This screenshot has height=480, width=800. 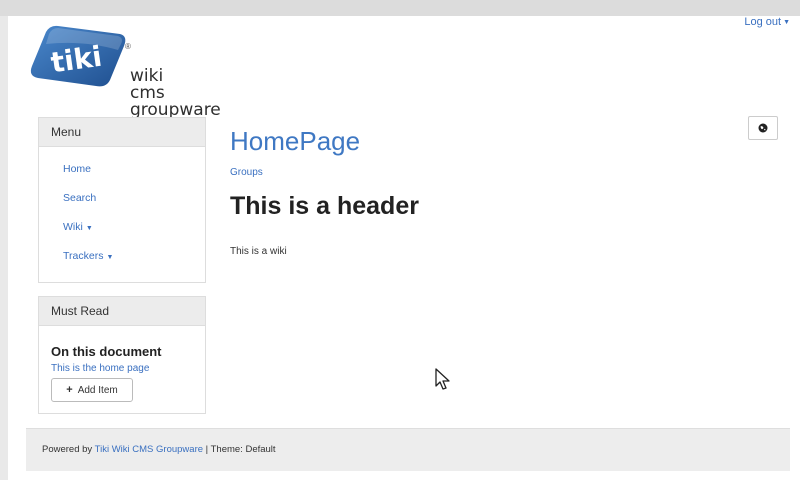 I want to click on window-left-border, so click(x=4, y=248).